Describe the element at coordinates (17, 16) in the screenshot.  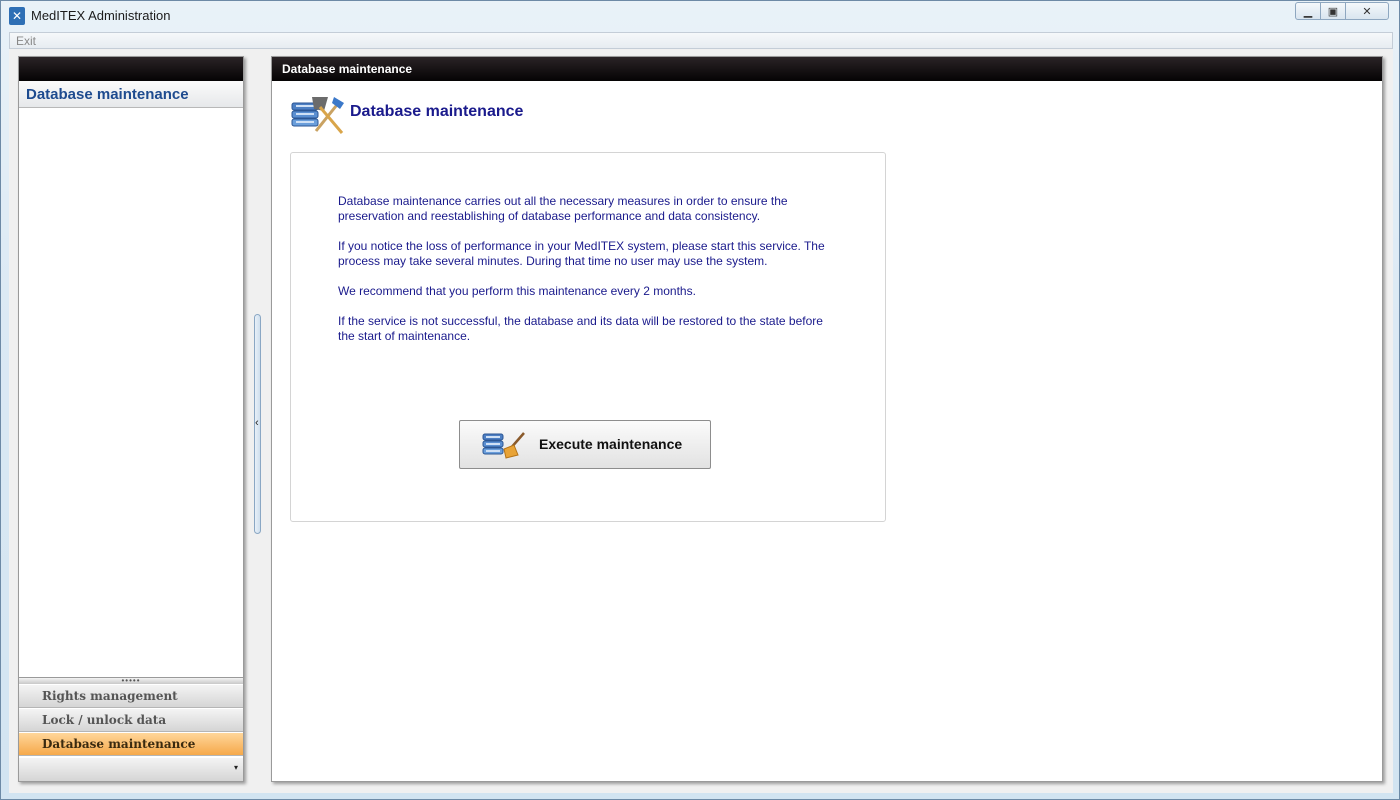
I see `wrench-icon: ✕` at that location.